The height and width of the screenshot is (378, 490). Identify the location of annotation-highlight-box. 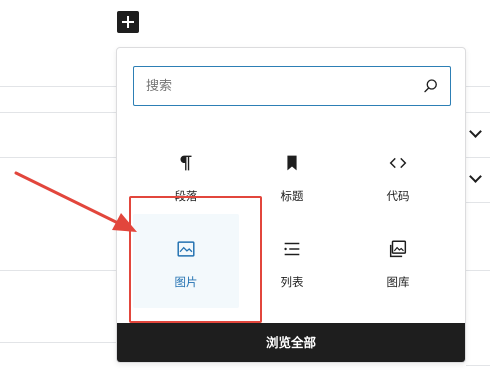
(195, 259).